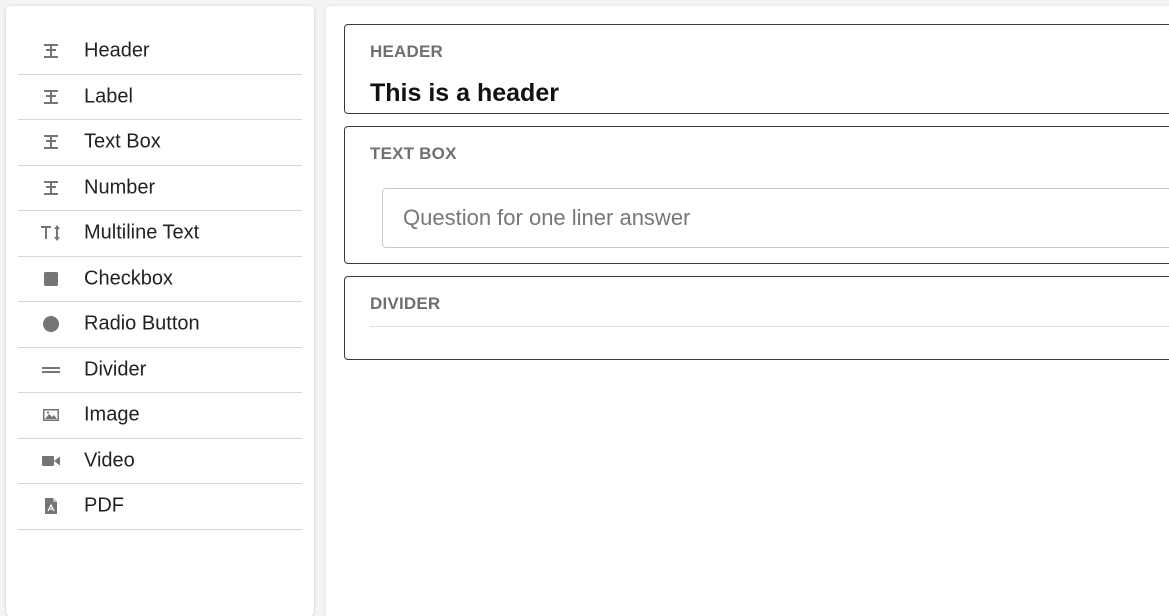 The image size is (1169, 616). I want to click on palette-item-text-box: Text Box, so click(160, 143).